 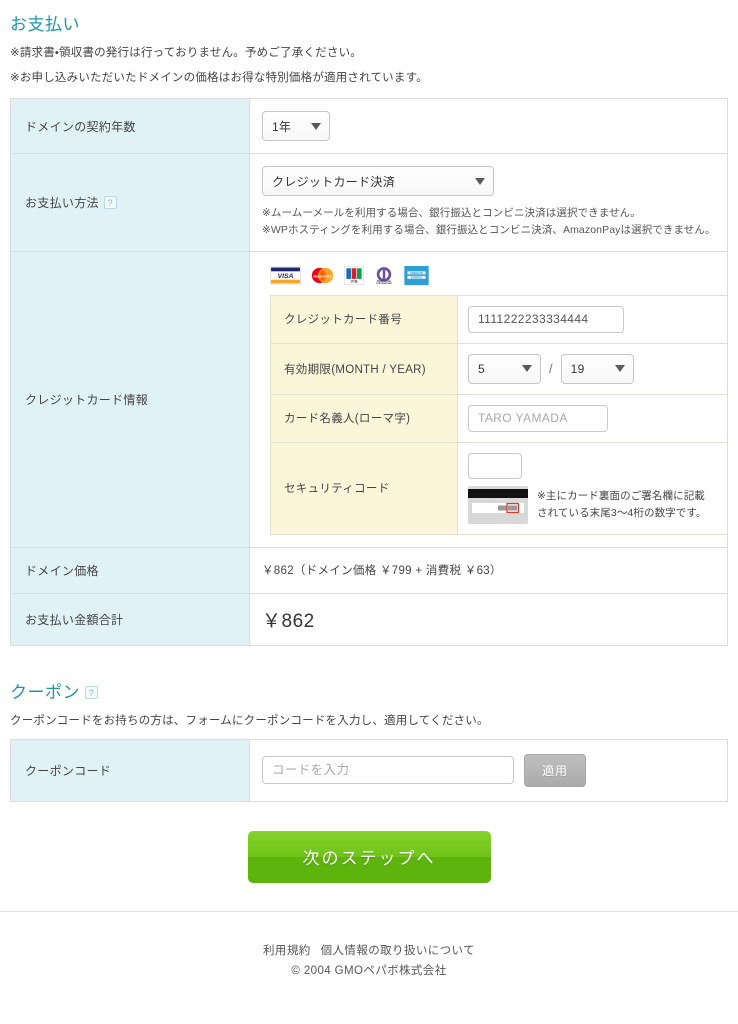 I want to click on label-total: お支払い金額合計, so click(x=130, y=619).